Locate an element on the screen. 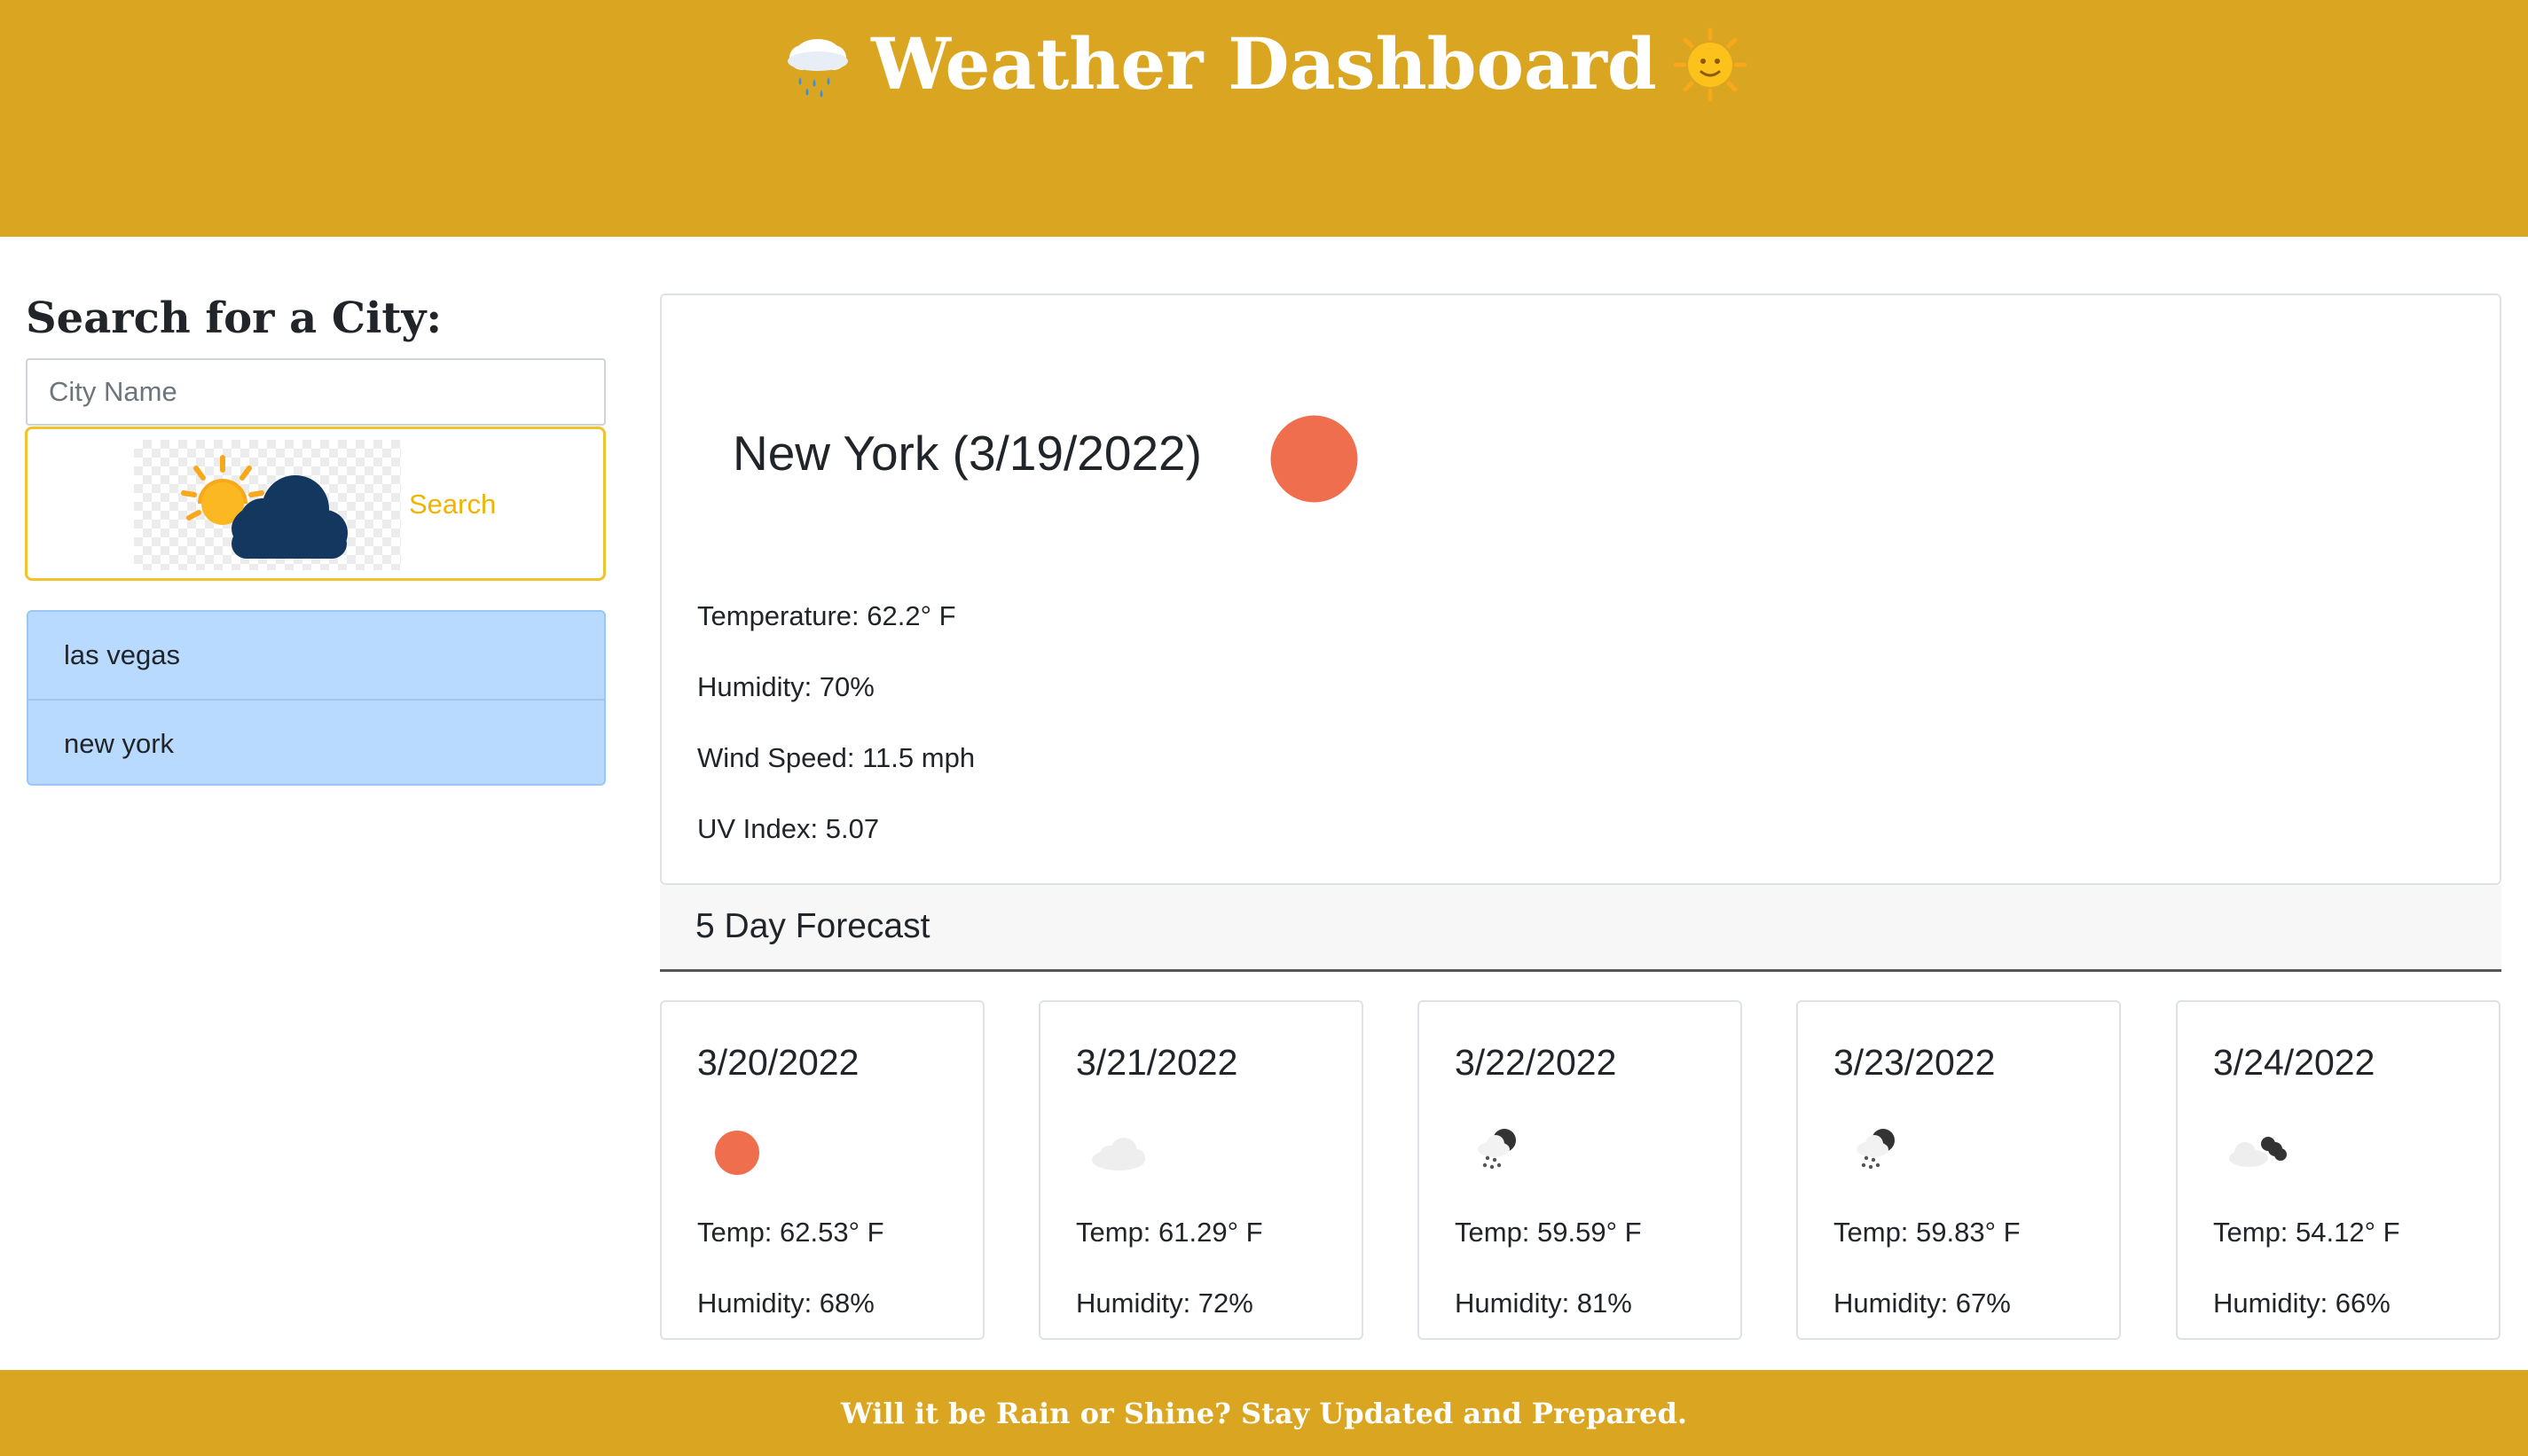  broken-clouds-icon is located at coordinates (2258, 1152).